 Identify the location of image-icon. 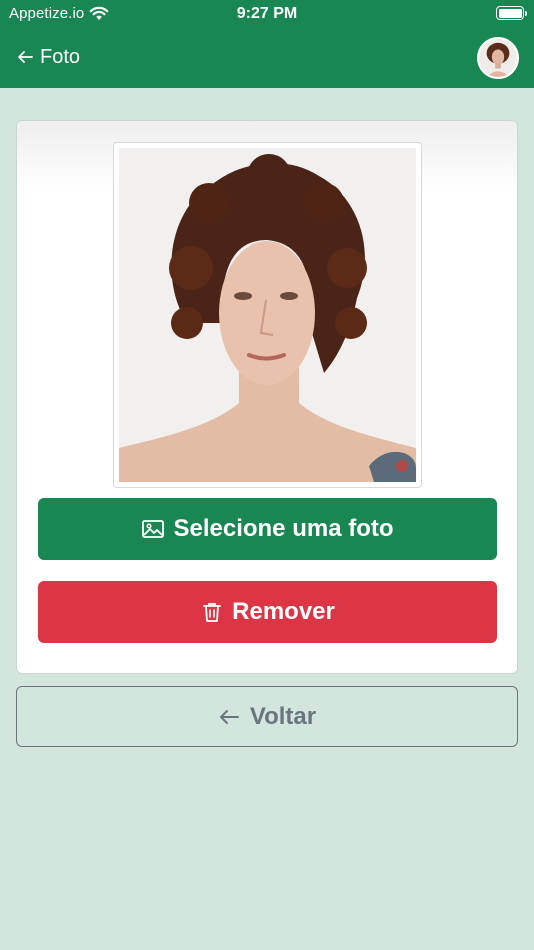
(153, 529).